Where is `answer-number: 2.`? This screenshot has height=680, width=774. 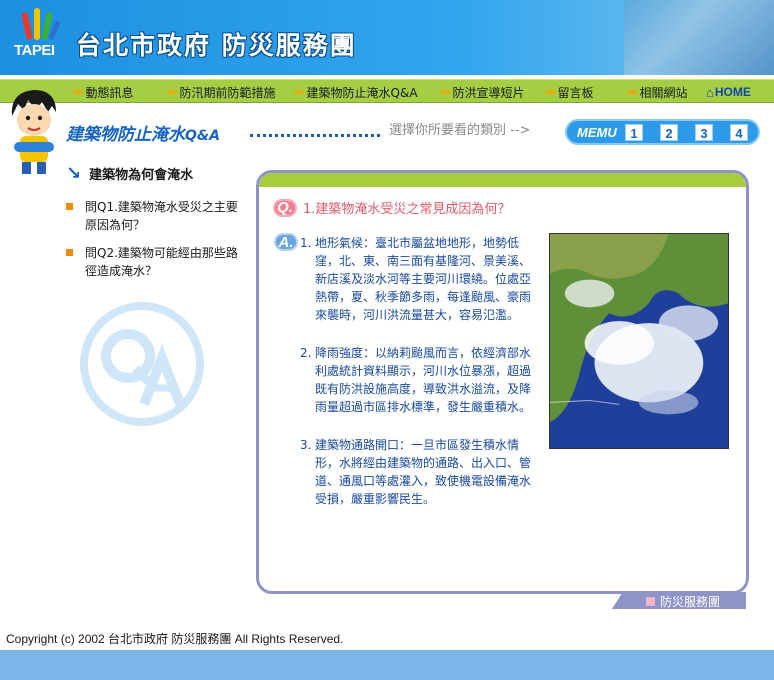 answer-number: 2. is located at coordinates (306, 353).